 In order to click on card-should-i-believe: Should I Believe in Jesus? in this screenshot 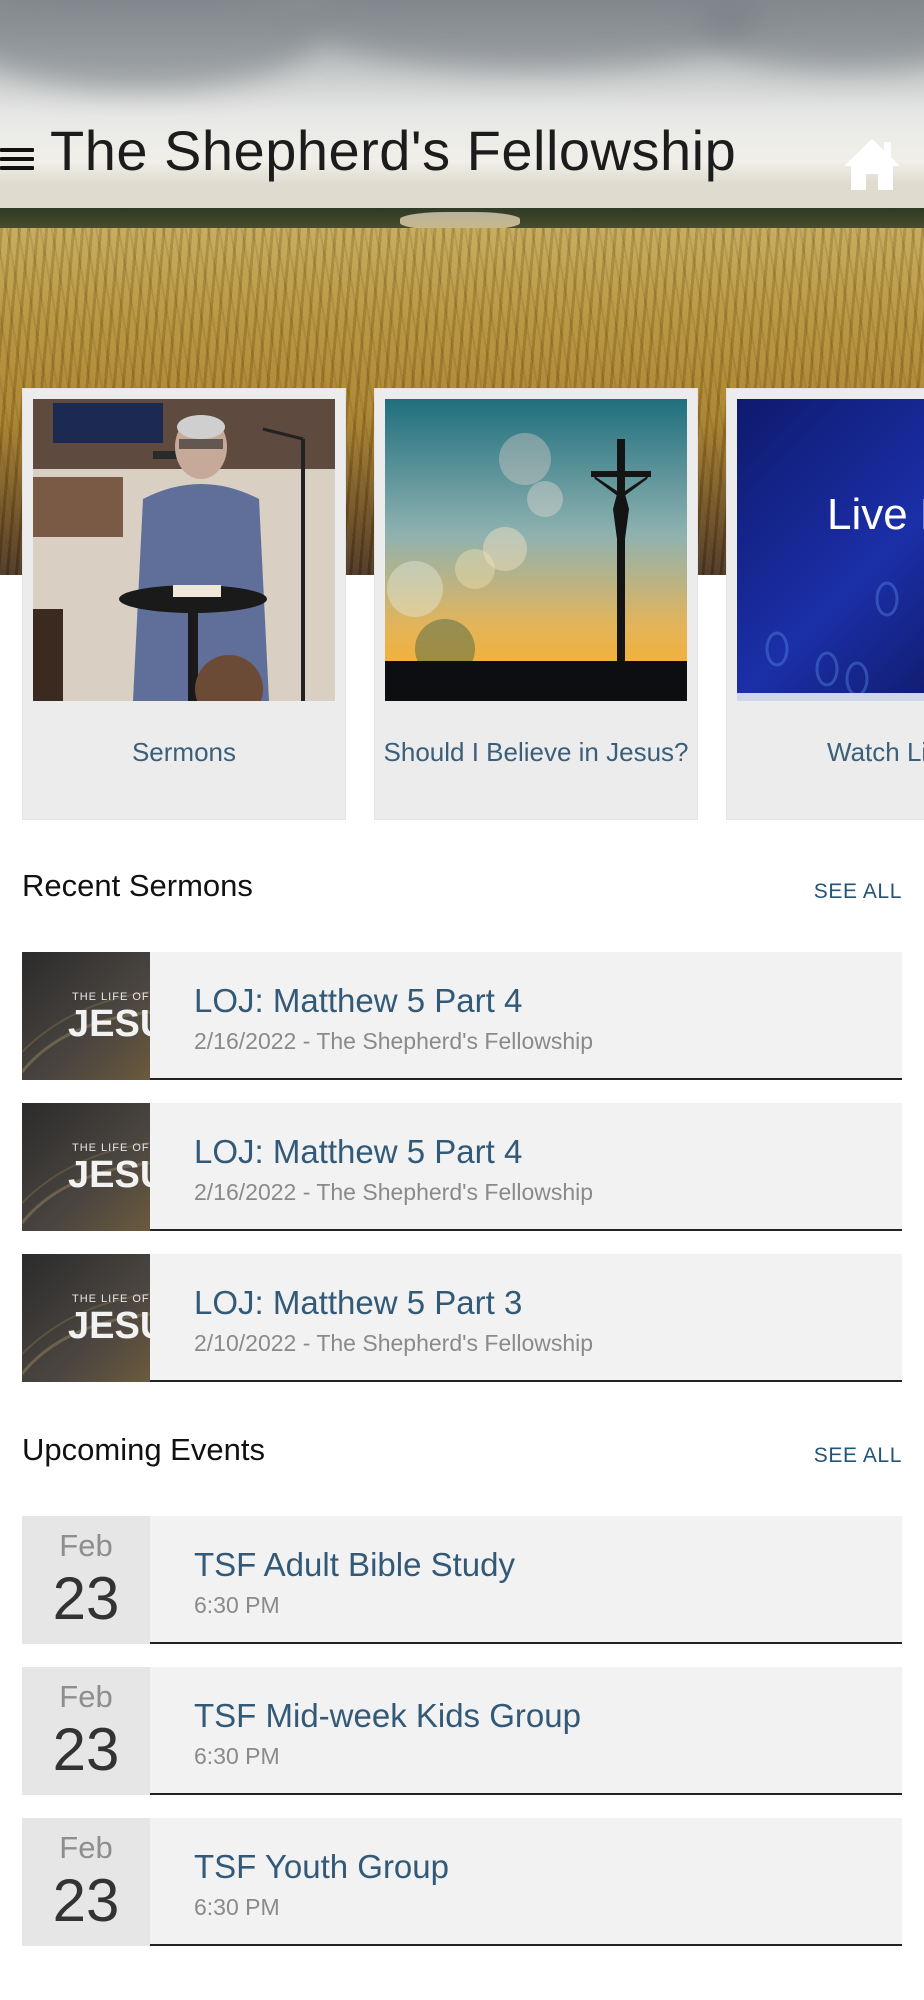, I will do `click(536, 604)`.